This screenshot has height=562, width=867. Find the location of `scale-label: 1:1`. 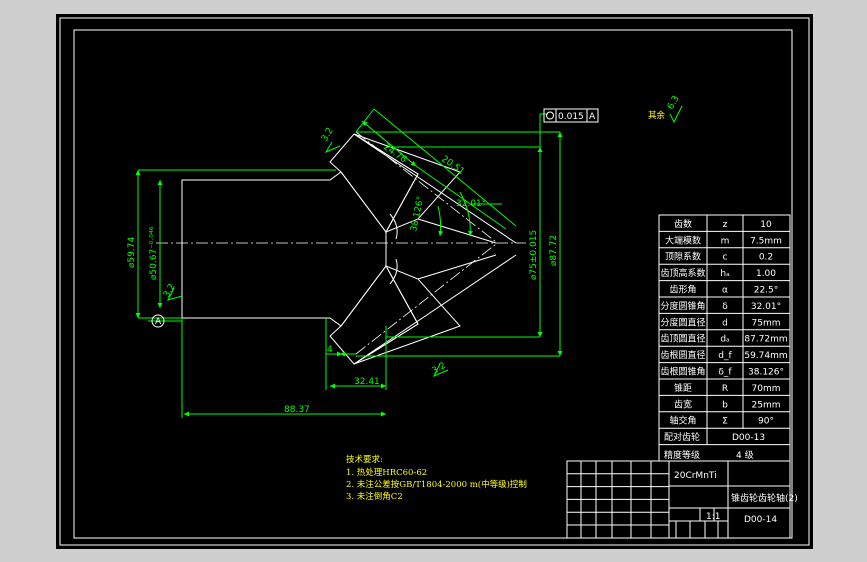

scale-label: 1:1 is located at coordinates (713, 517).